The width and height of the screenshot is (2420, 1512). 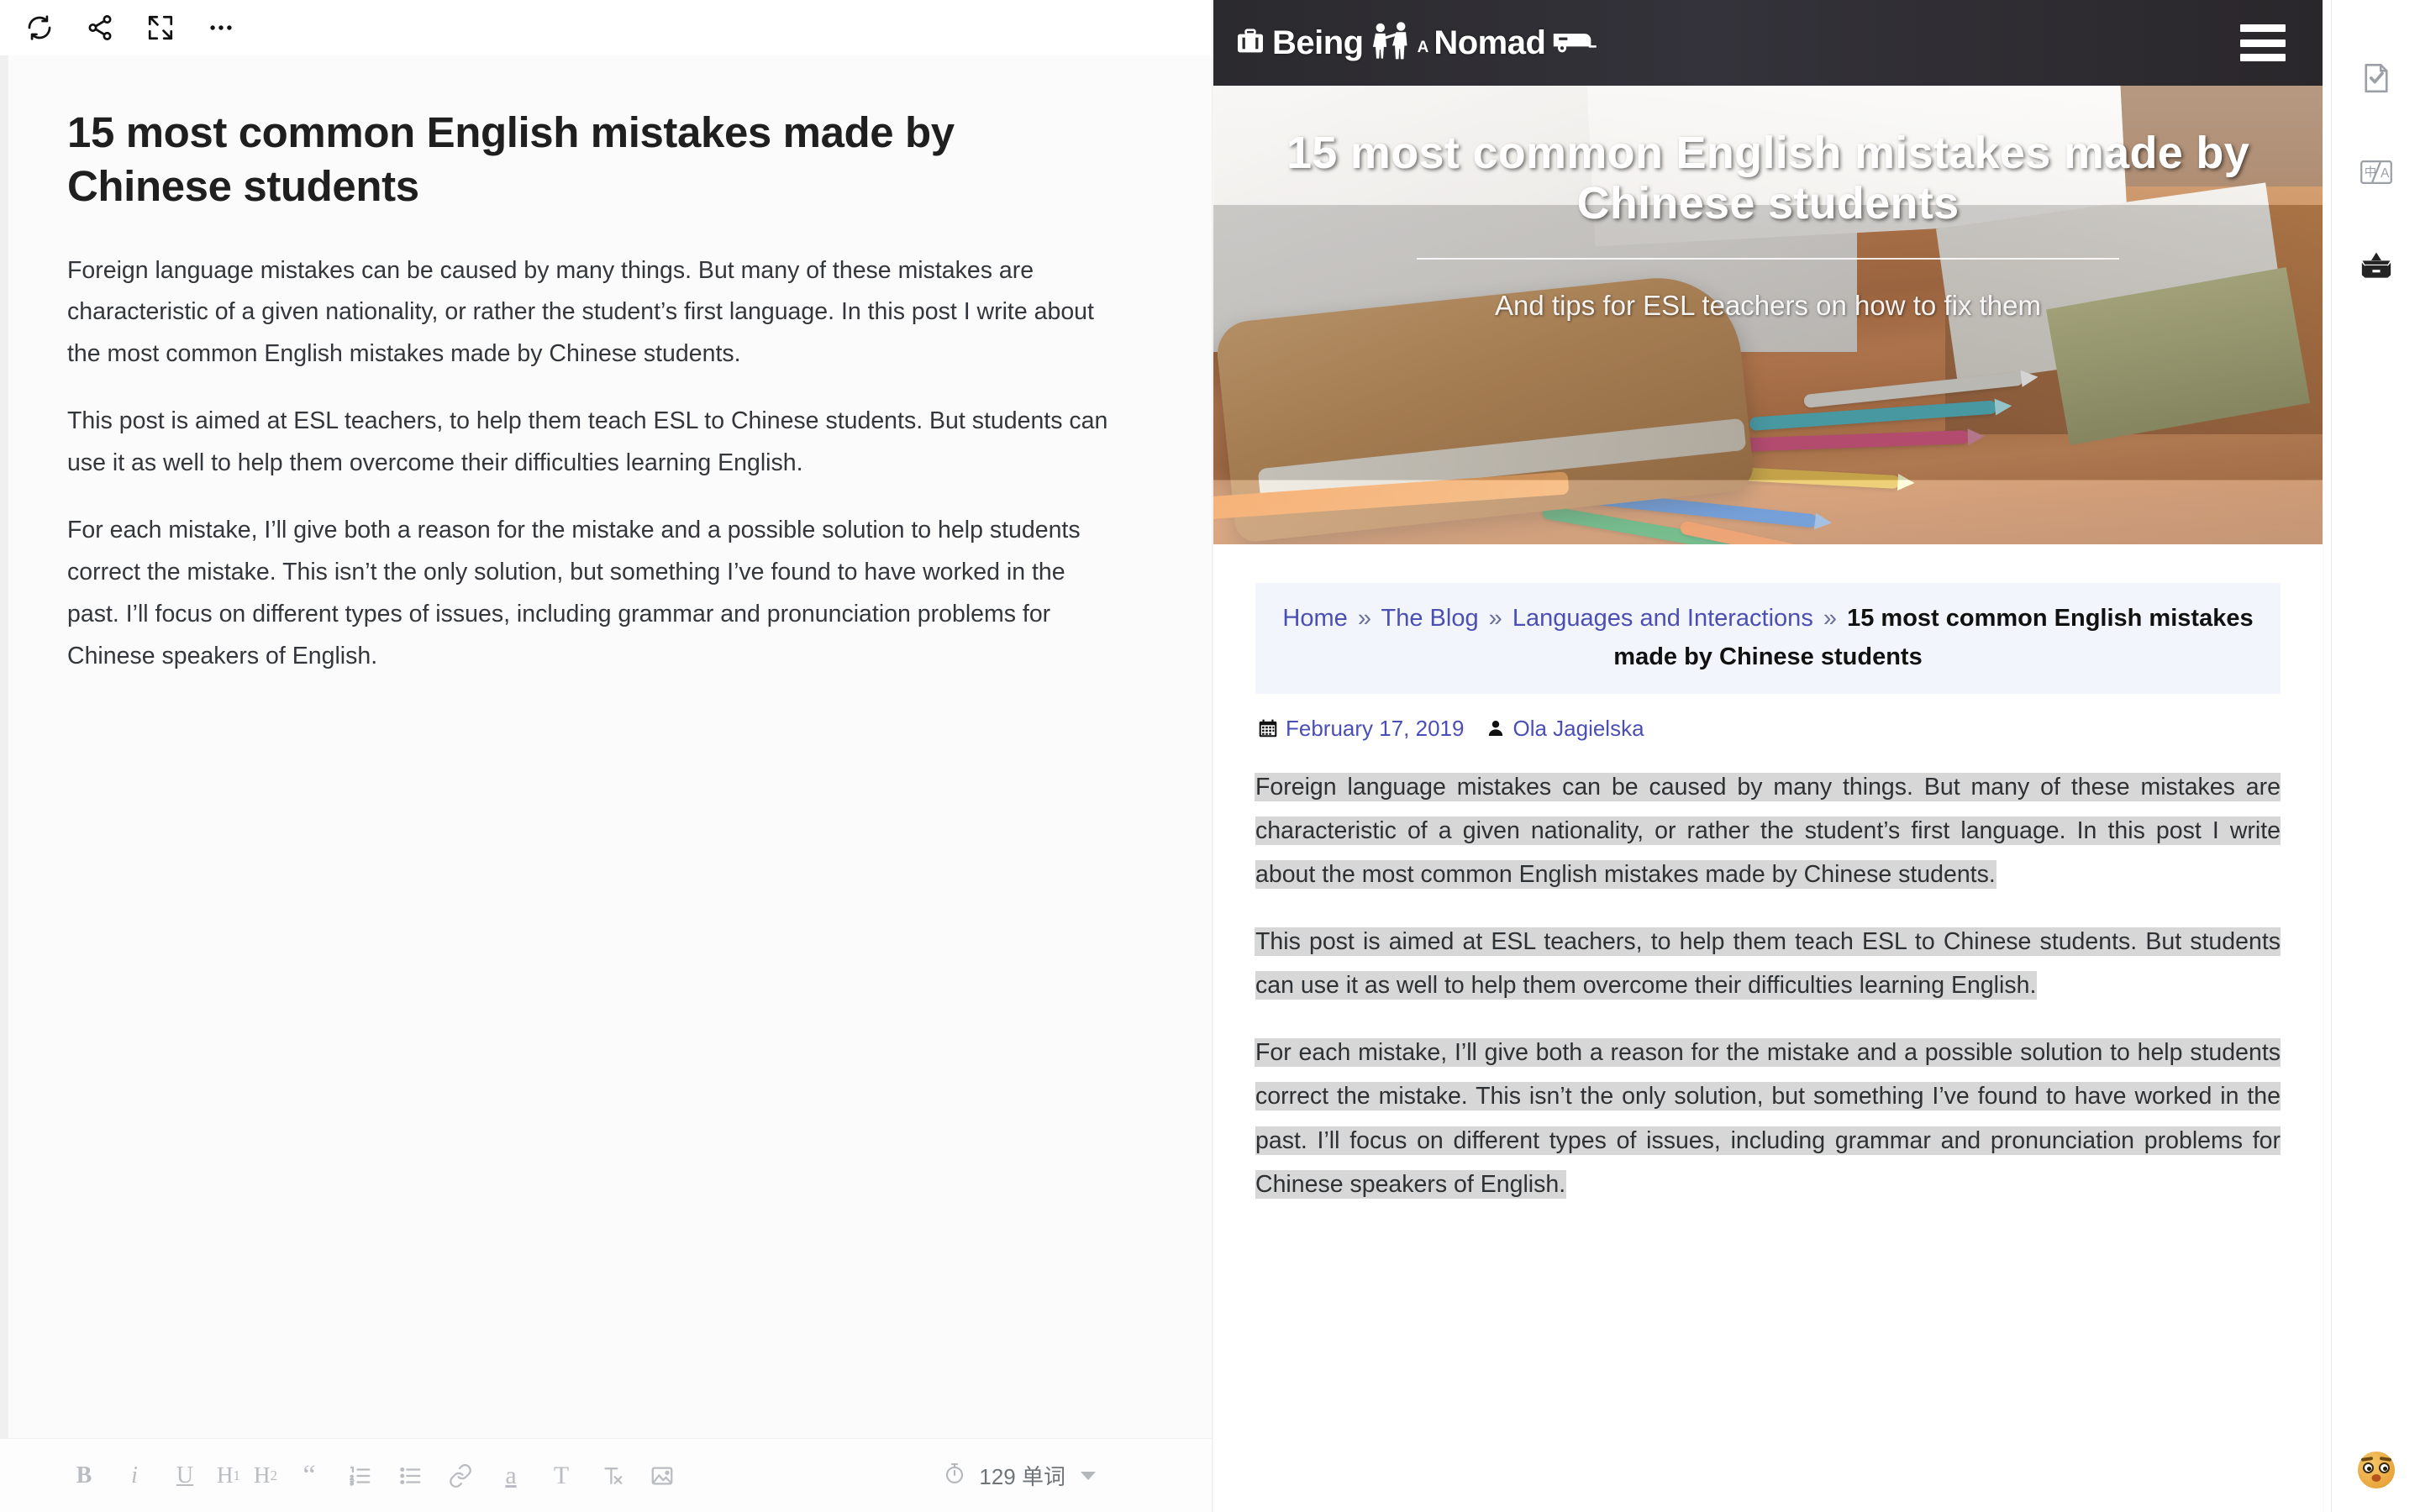 I want to click on word-count-label: 129 单词, so click(x=1022, y=1476).